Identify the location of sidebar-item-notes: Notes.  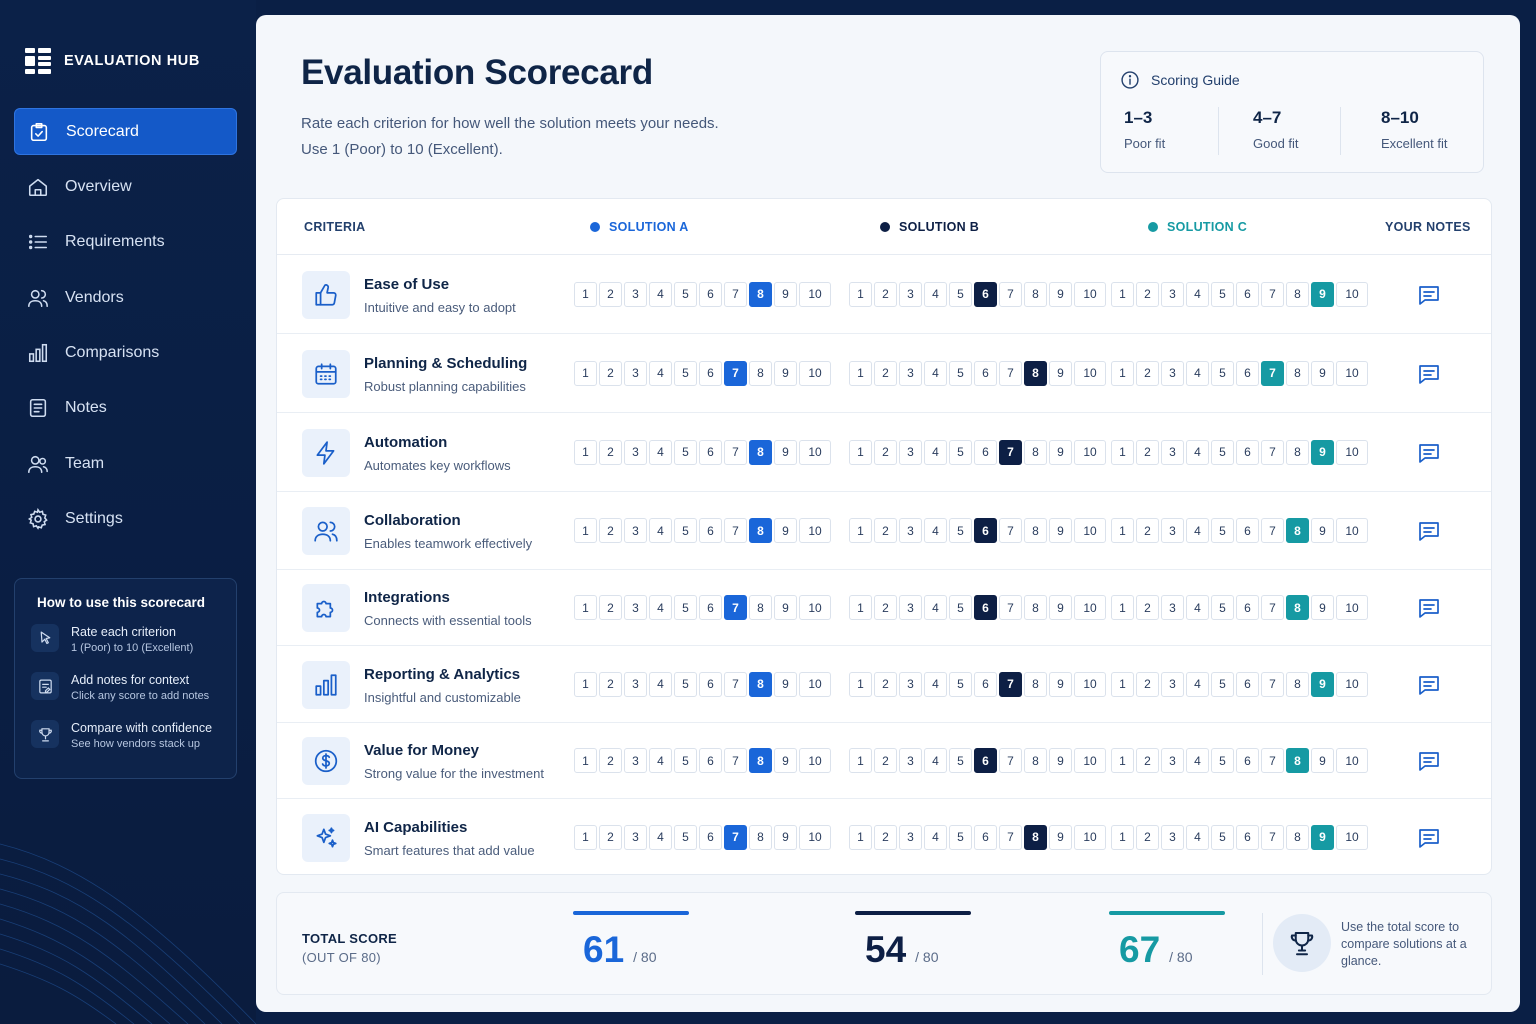
(125, 408).